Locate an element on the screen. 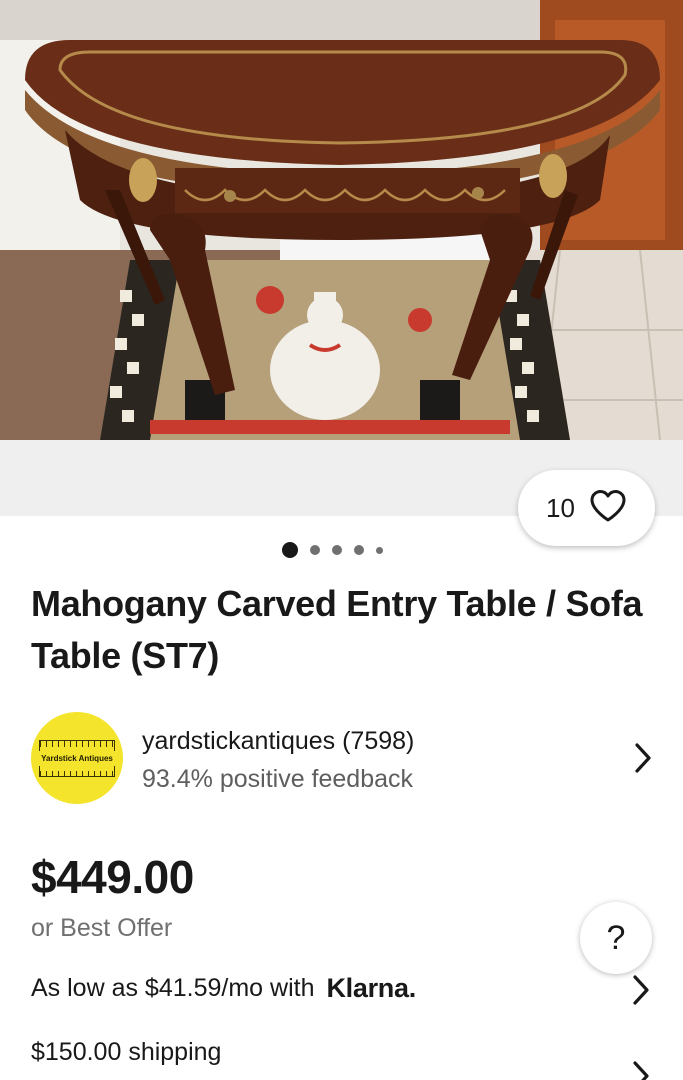 Image resolution: width=683 pixels, height=1080 pixels. best-offer-label: or Best Offer is located at coordinates (102, 928).